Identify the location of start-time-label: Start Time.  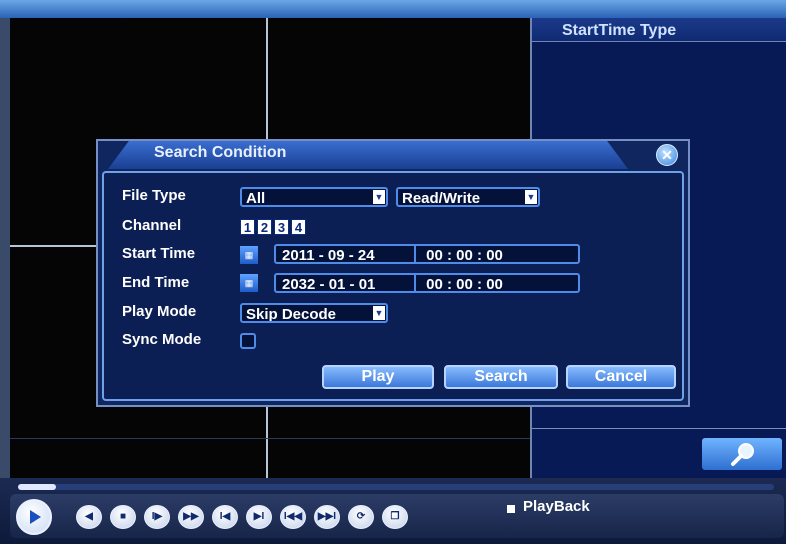
(159, 253).